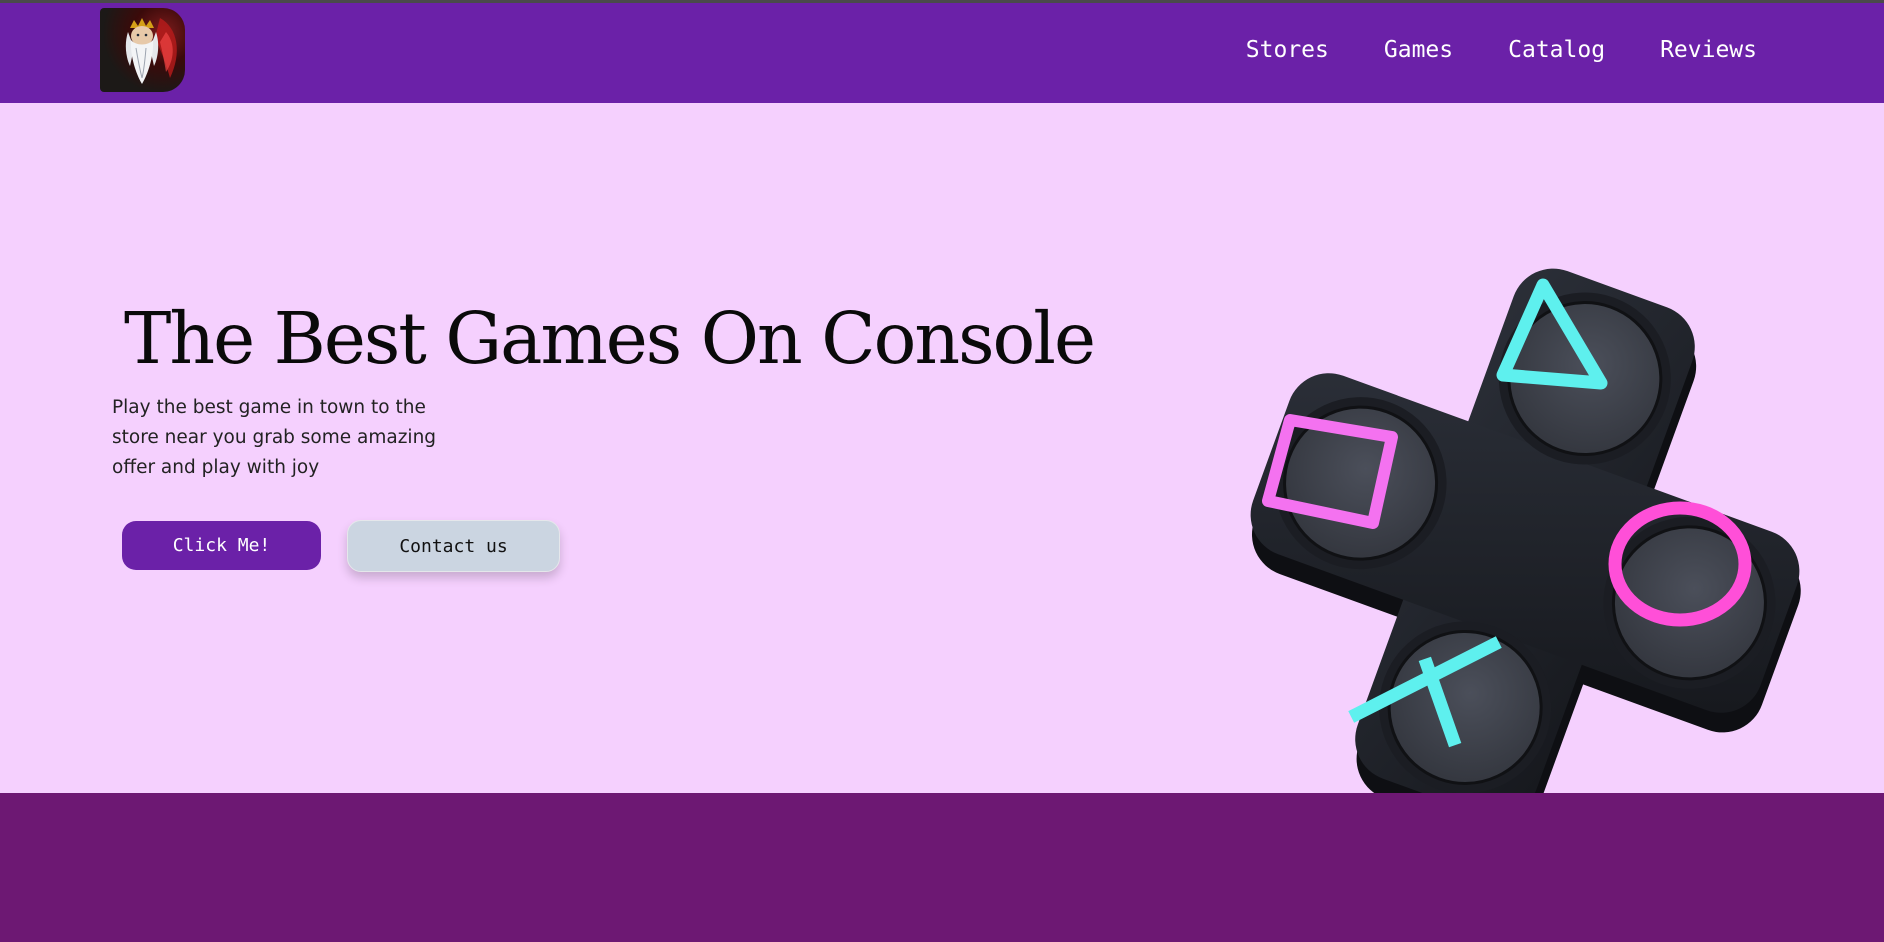 This screenshot has width=1884, height=942. Describe the element at coordinates (1708, 50) in the screenshot. I see `nav-link-reviews: Reviews` at that location.